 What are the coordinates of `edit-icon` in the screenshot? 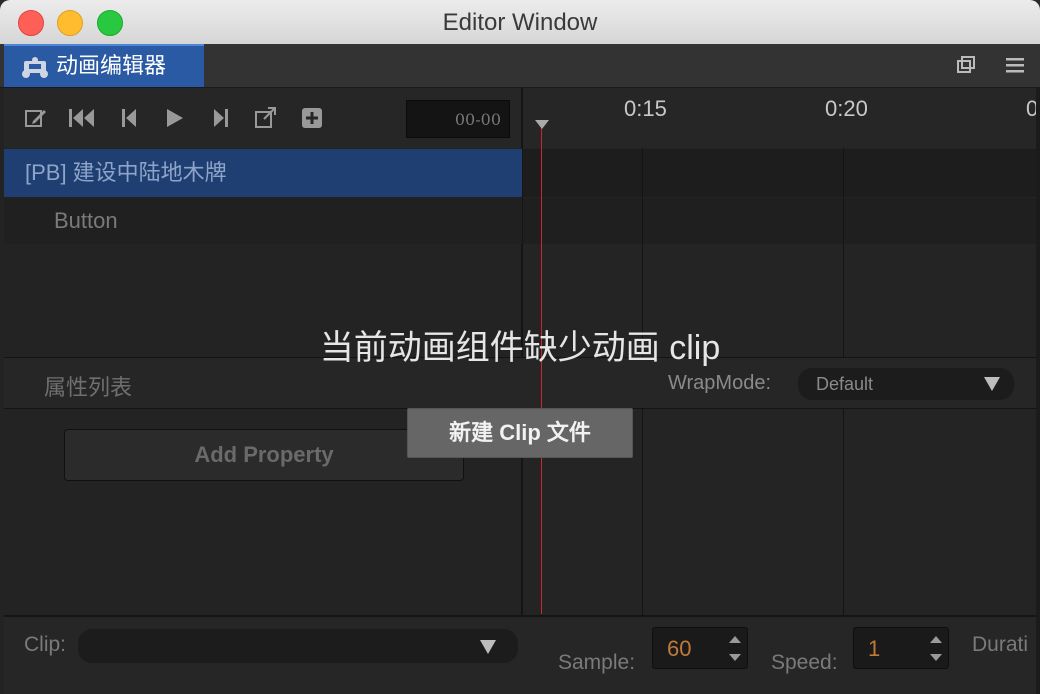 It's located at (36, 118).